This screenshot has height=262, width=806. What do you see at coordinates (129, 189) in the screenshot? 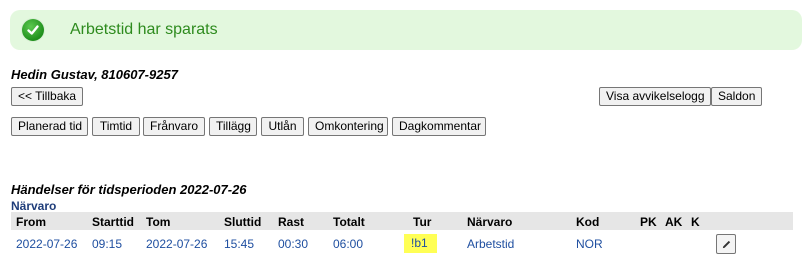
I see `events-title: Händelser för tidsperioden 2022-07-26` at bounding box center [129, 189].